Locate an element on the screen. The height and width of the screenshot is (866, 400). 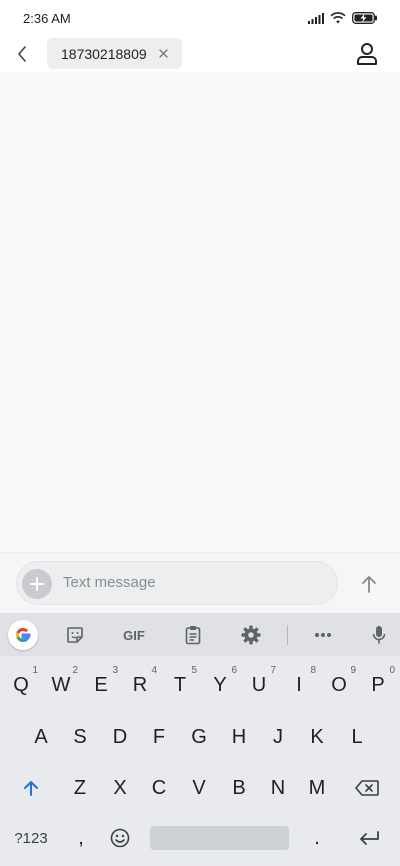
remove-recipient-button is located at coordinates (163, 53).